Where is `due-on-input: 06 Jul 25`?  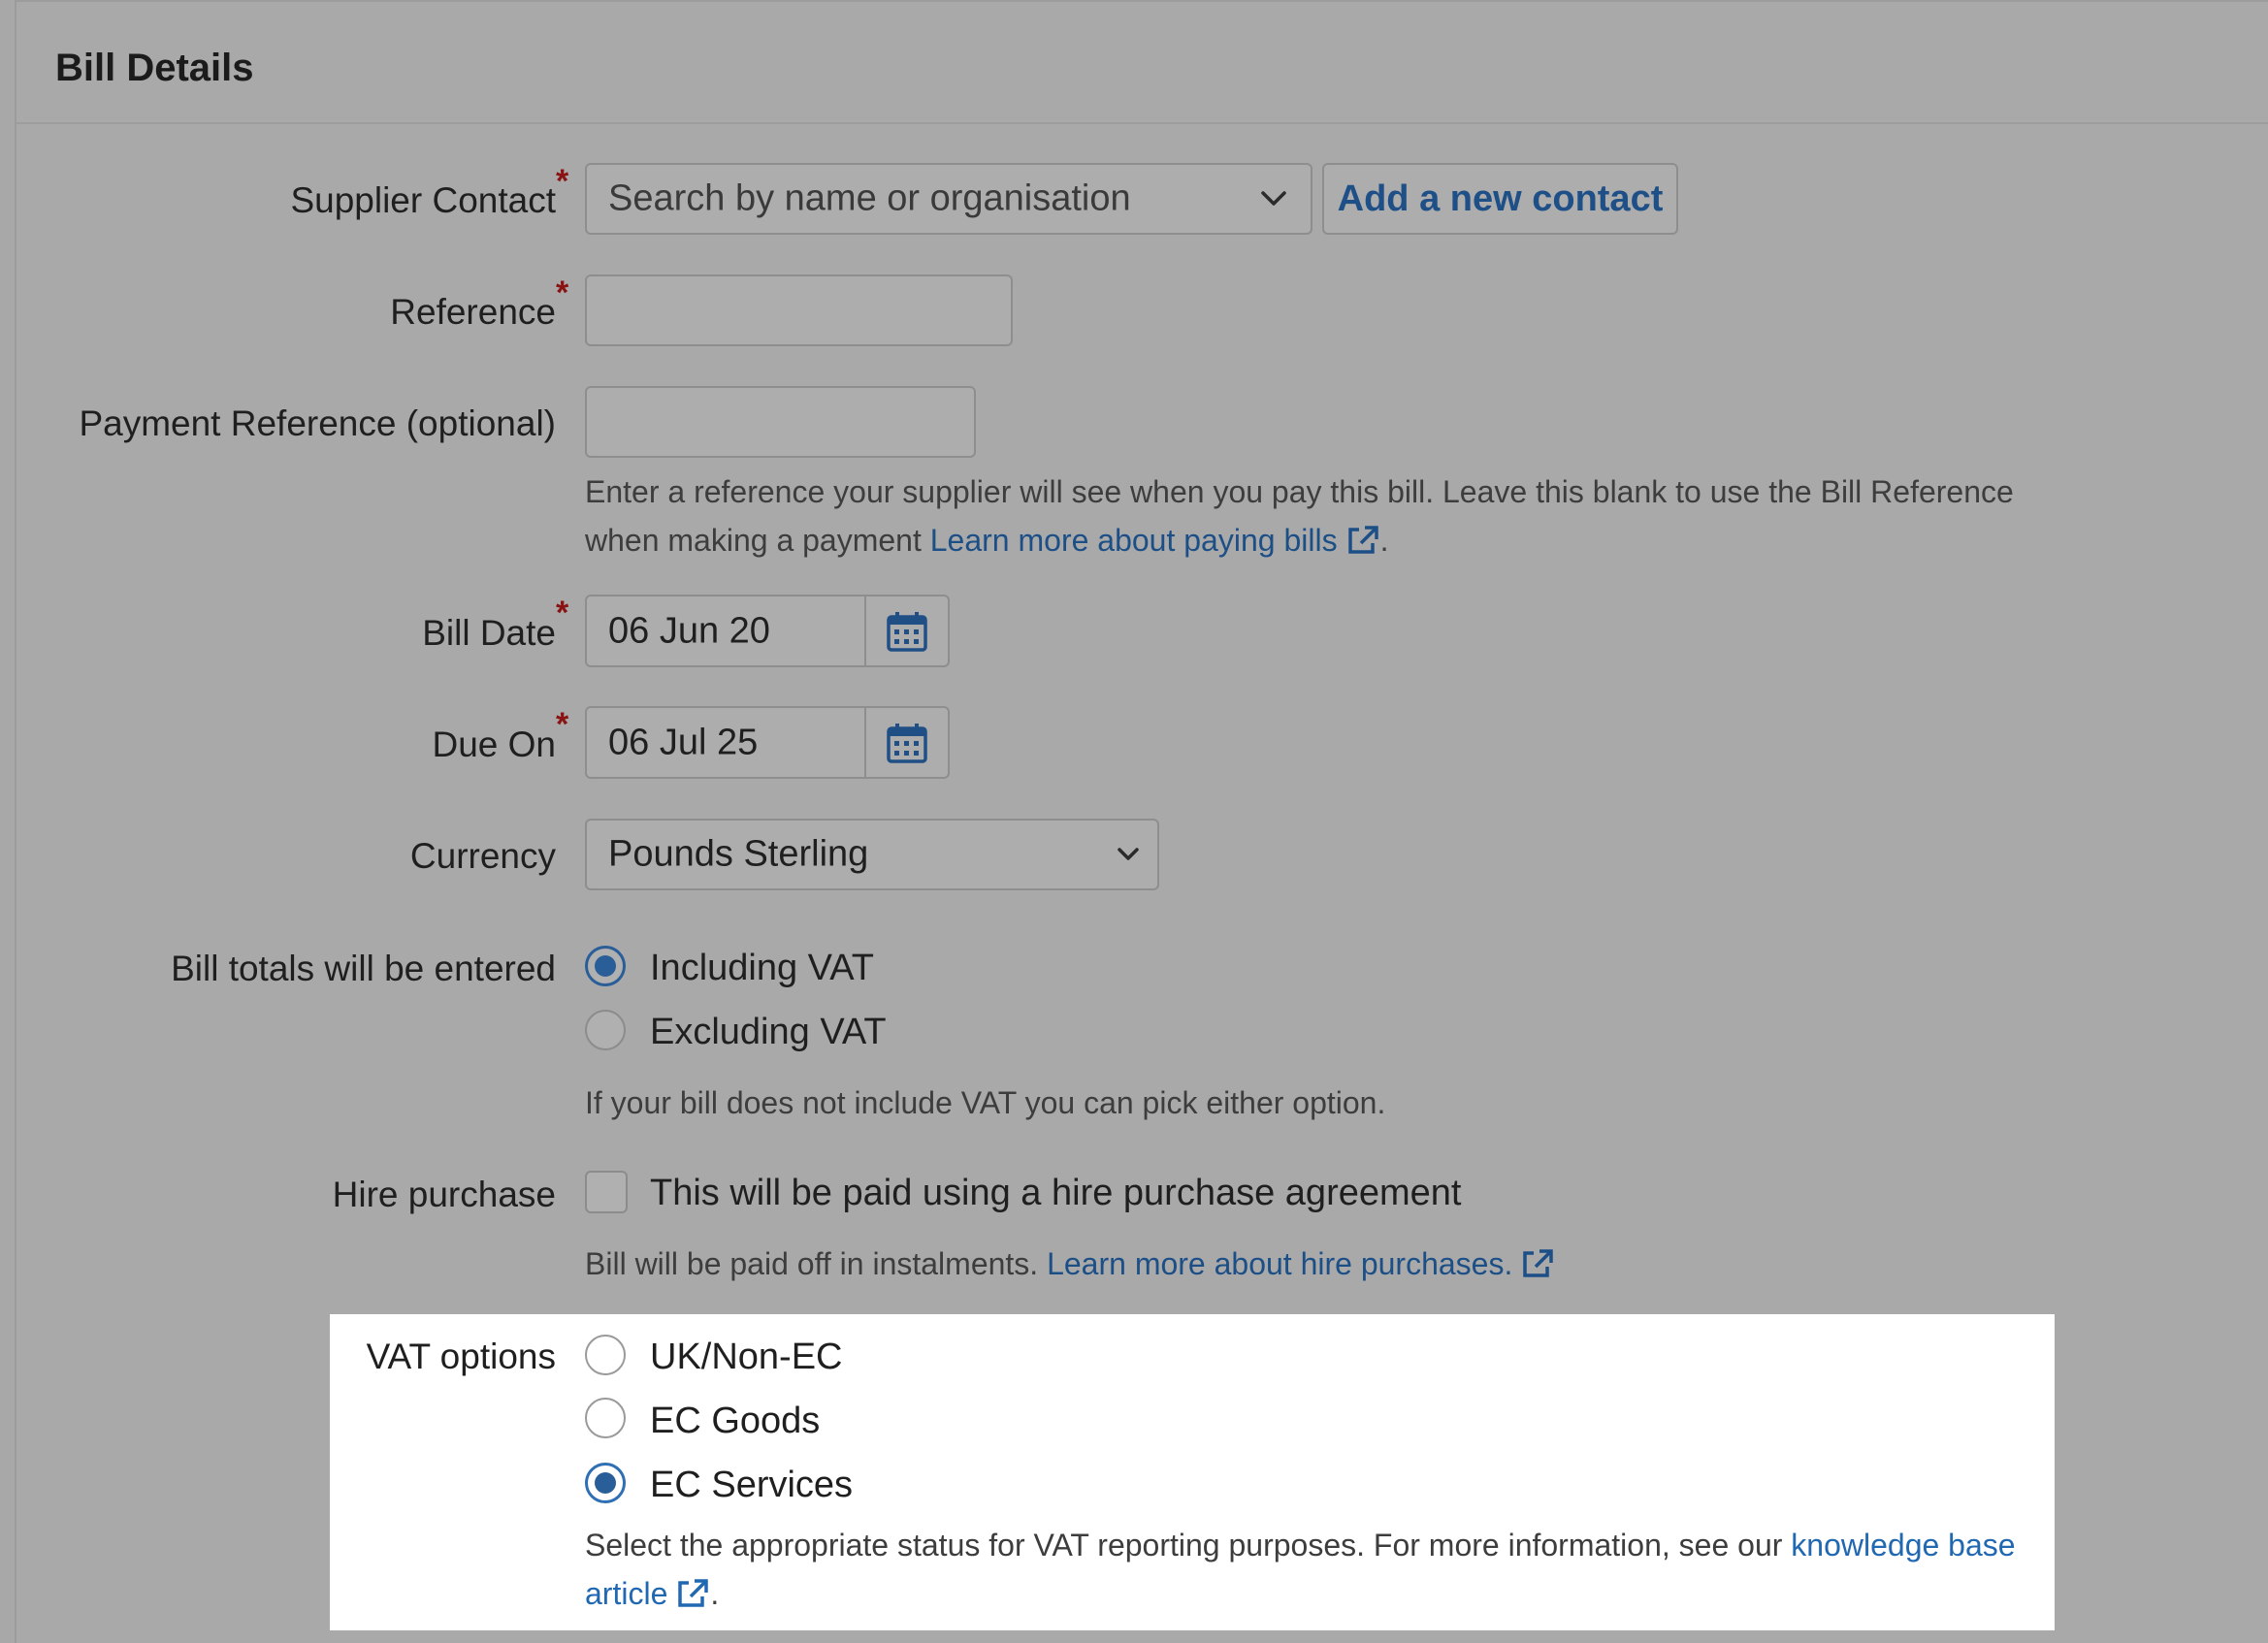
due-on-input: 06 Jul 25 is located at coordinates (767, 742).